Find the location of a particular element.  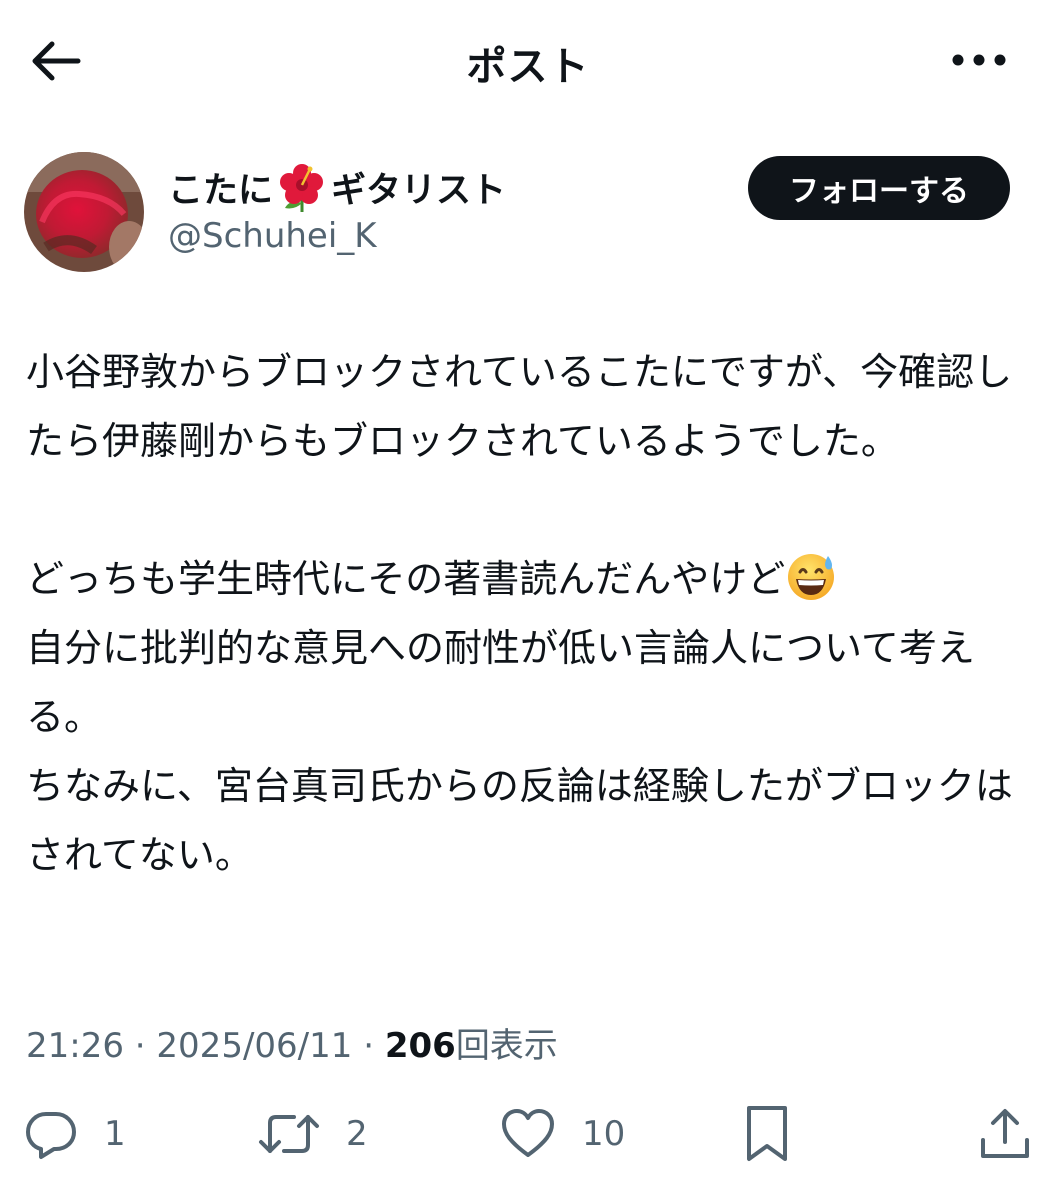

bookmark-icon is located at coordinates (767, 1133).